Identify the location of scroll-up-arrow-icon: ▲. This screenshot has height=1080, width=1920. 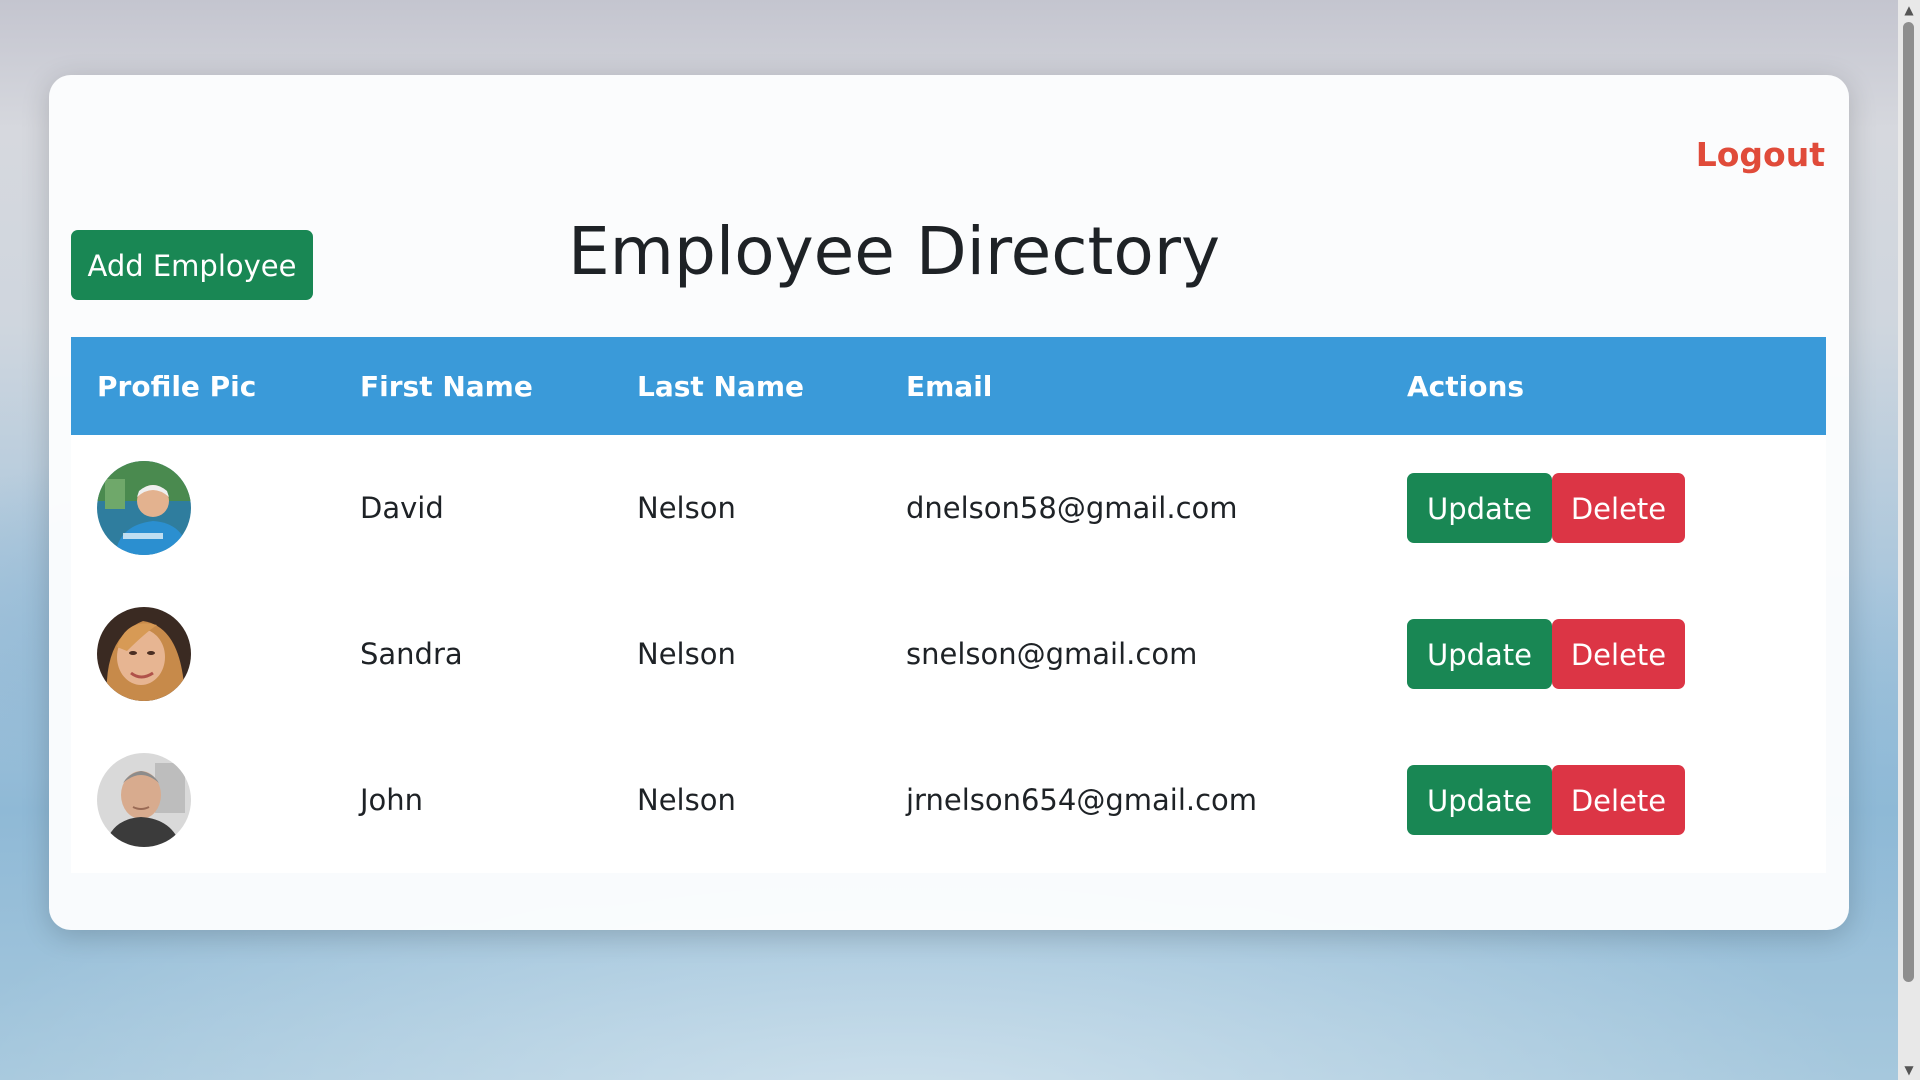
(1909, 10).